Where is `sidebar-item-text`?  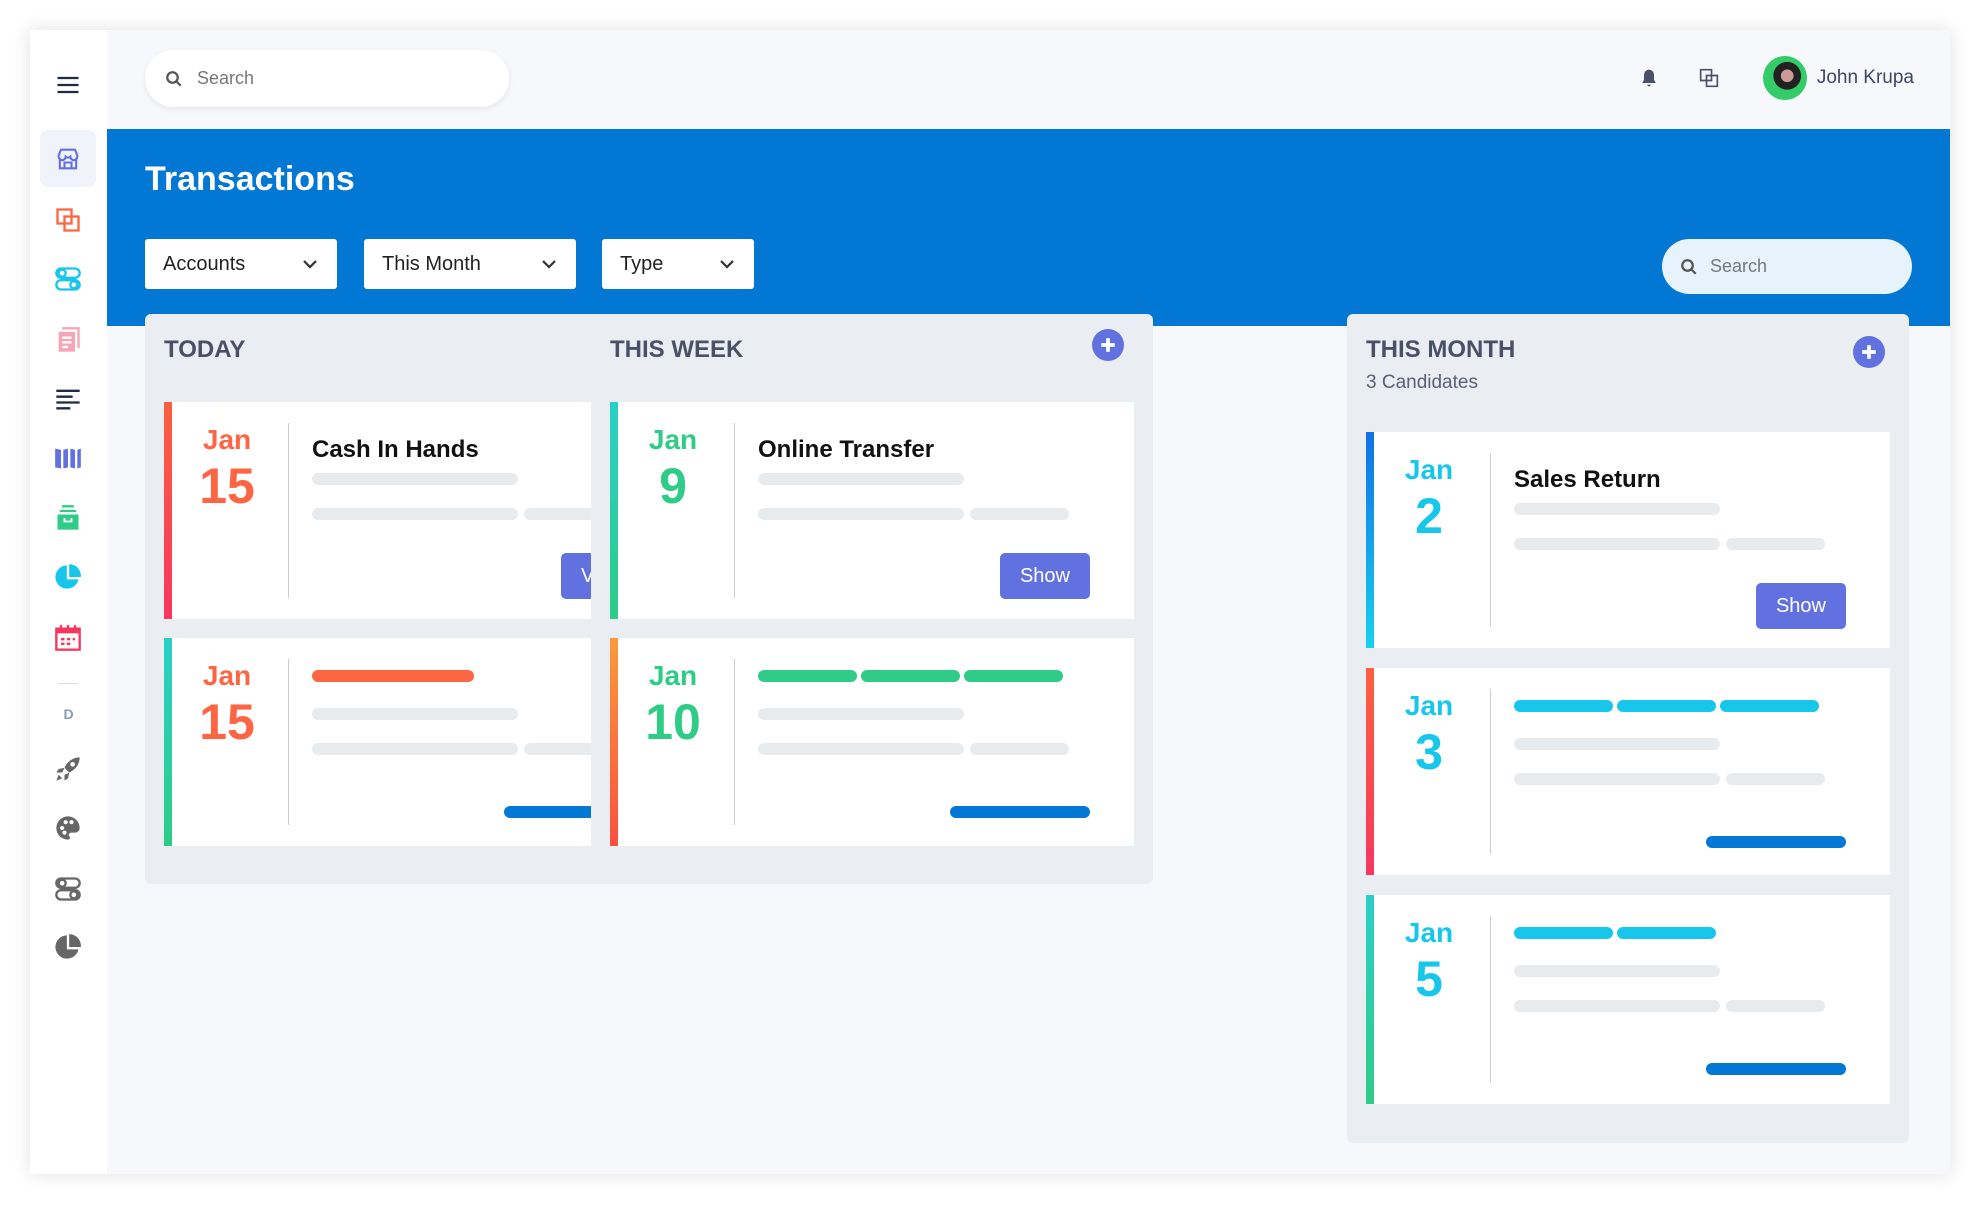
sidebar-item-text is located at coordinates (68, 399).